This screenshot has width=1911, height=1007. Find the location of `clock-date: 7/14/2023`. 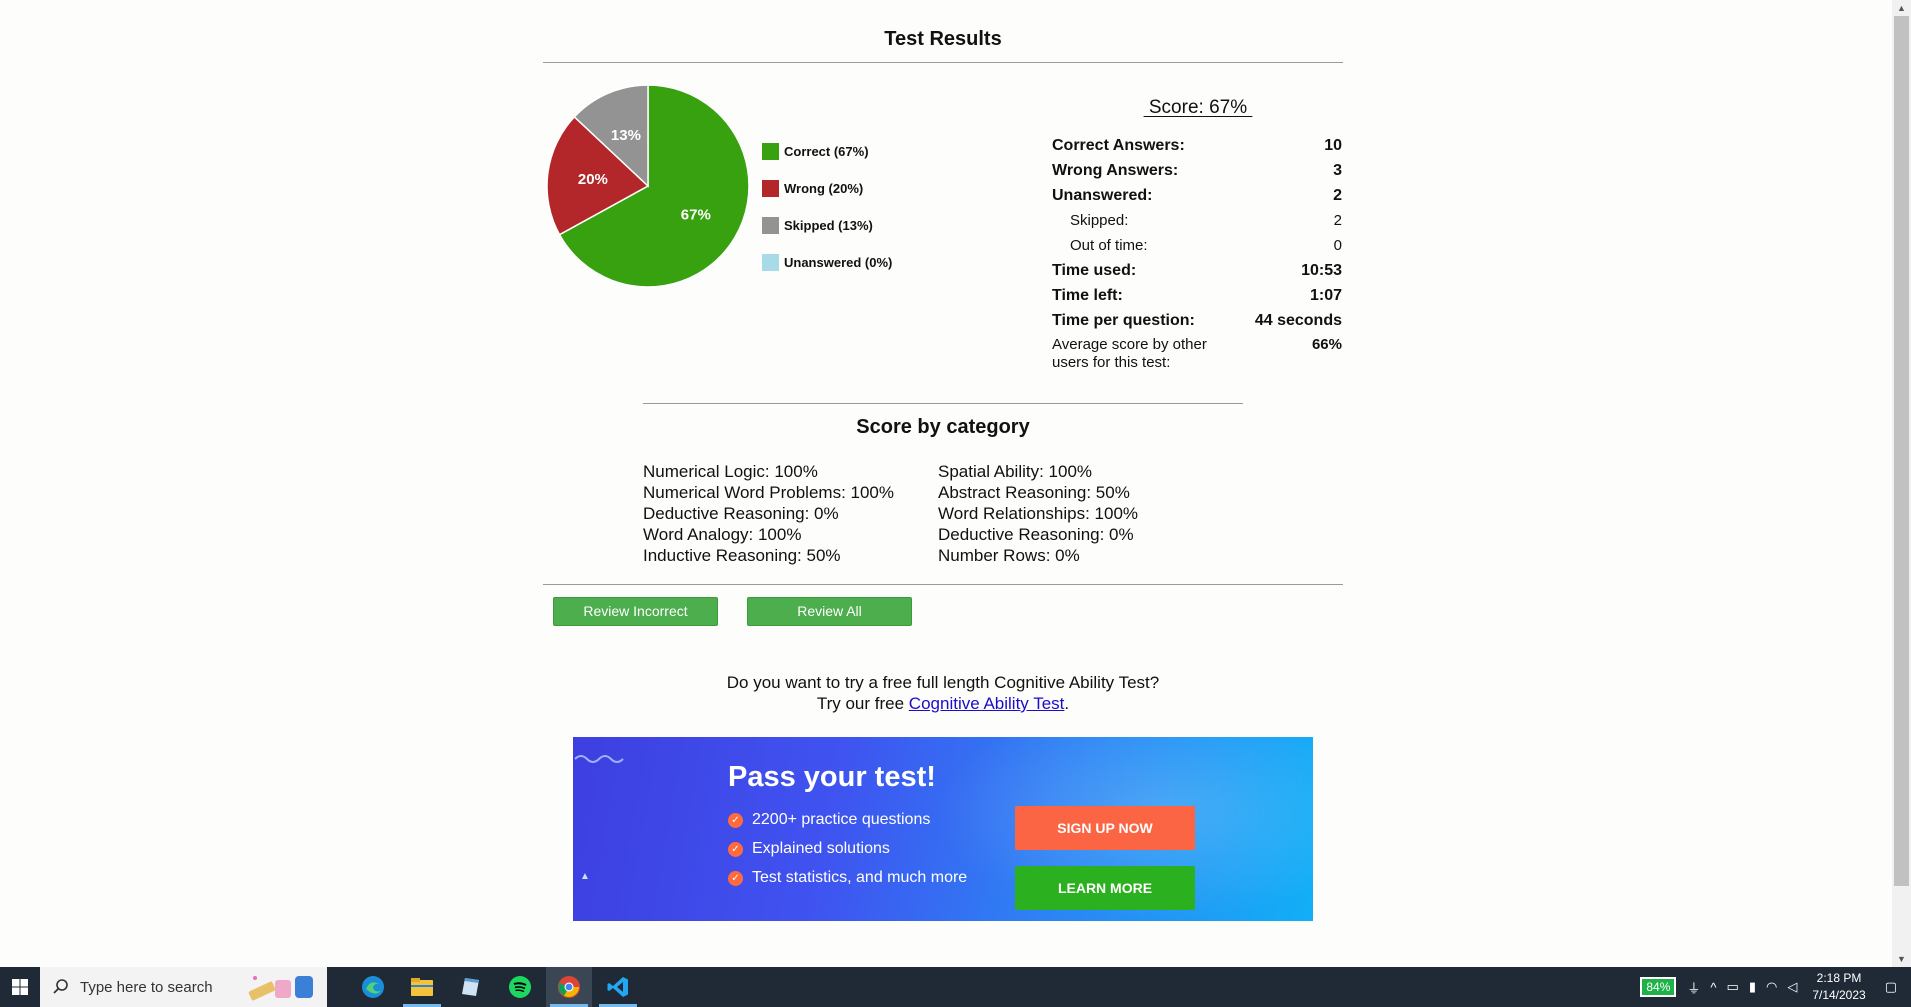

clock-date: 7/14/2023 is located at coordinates (1839, 995).